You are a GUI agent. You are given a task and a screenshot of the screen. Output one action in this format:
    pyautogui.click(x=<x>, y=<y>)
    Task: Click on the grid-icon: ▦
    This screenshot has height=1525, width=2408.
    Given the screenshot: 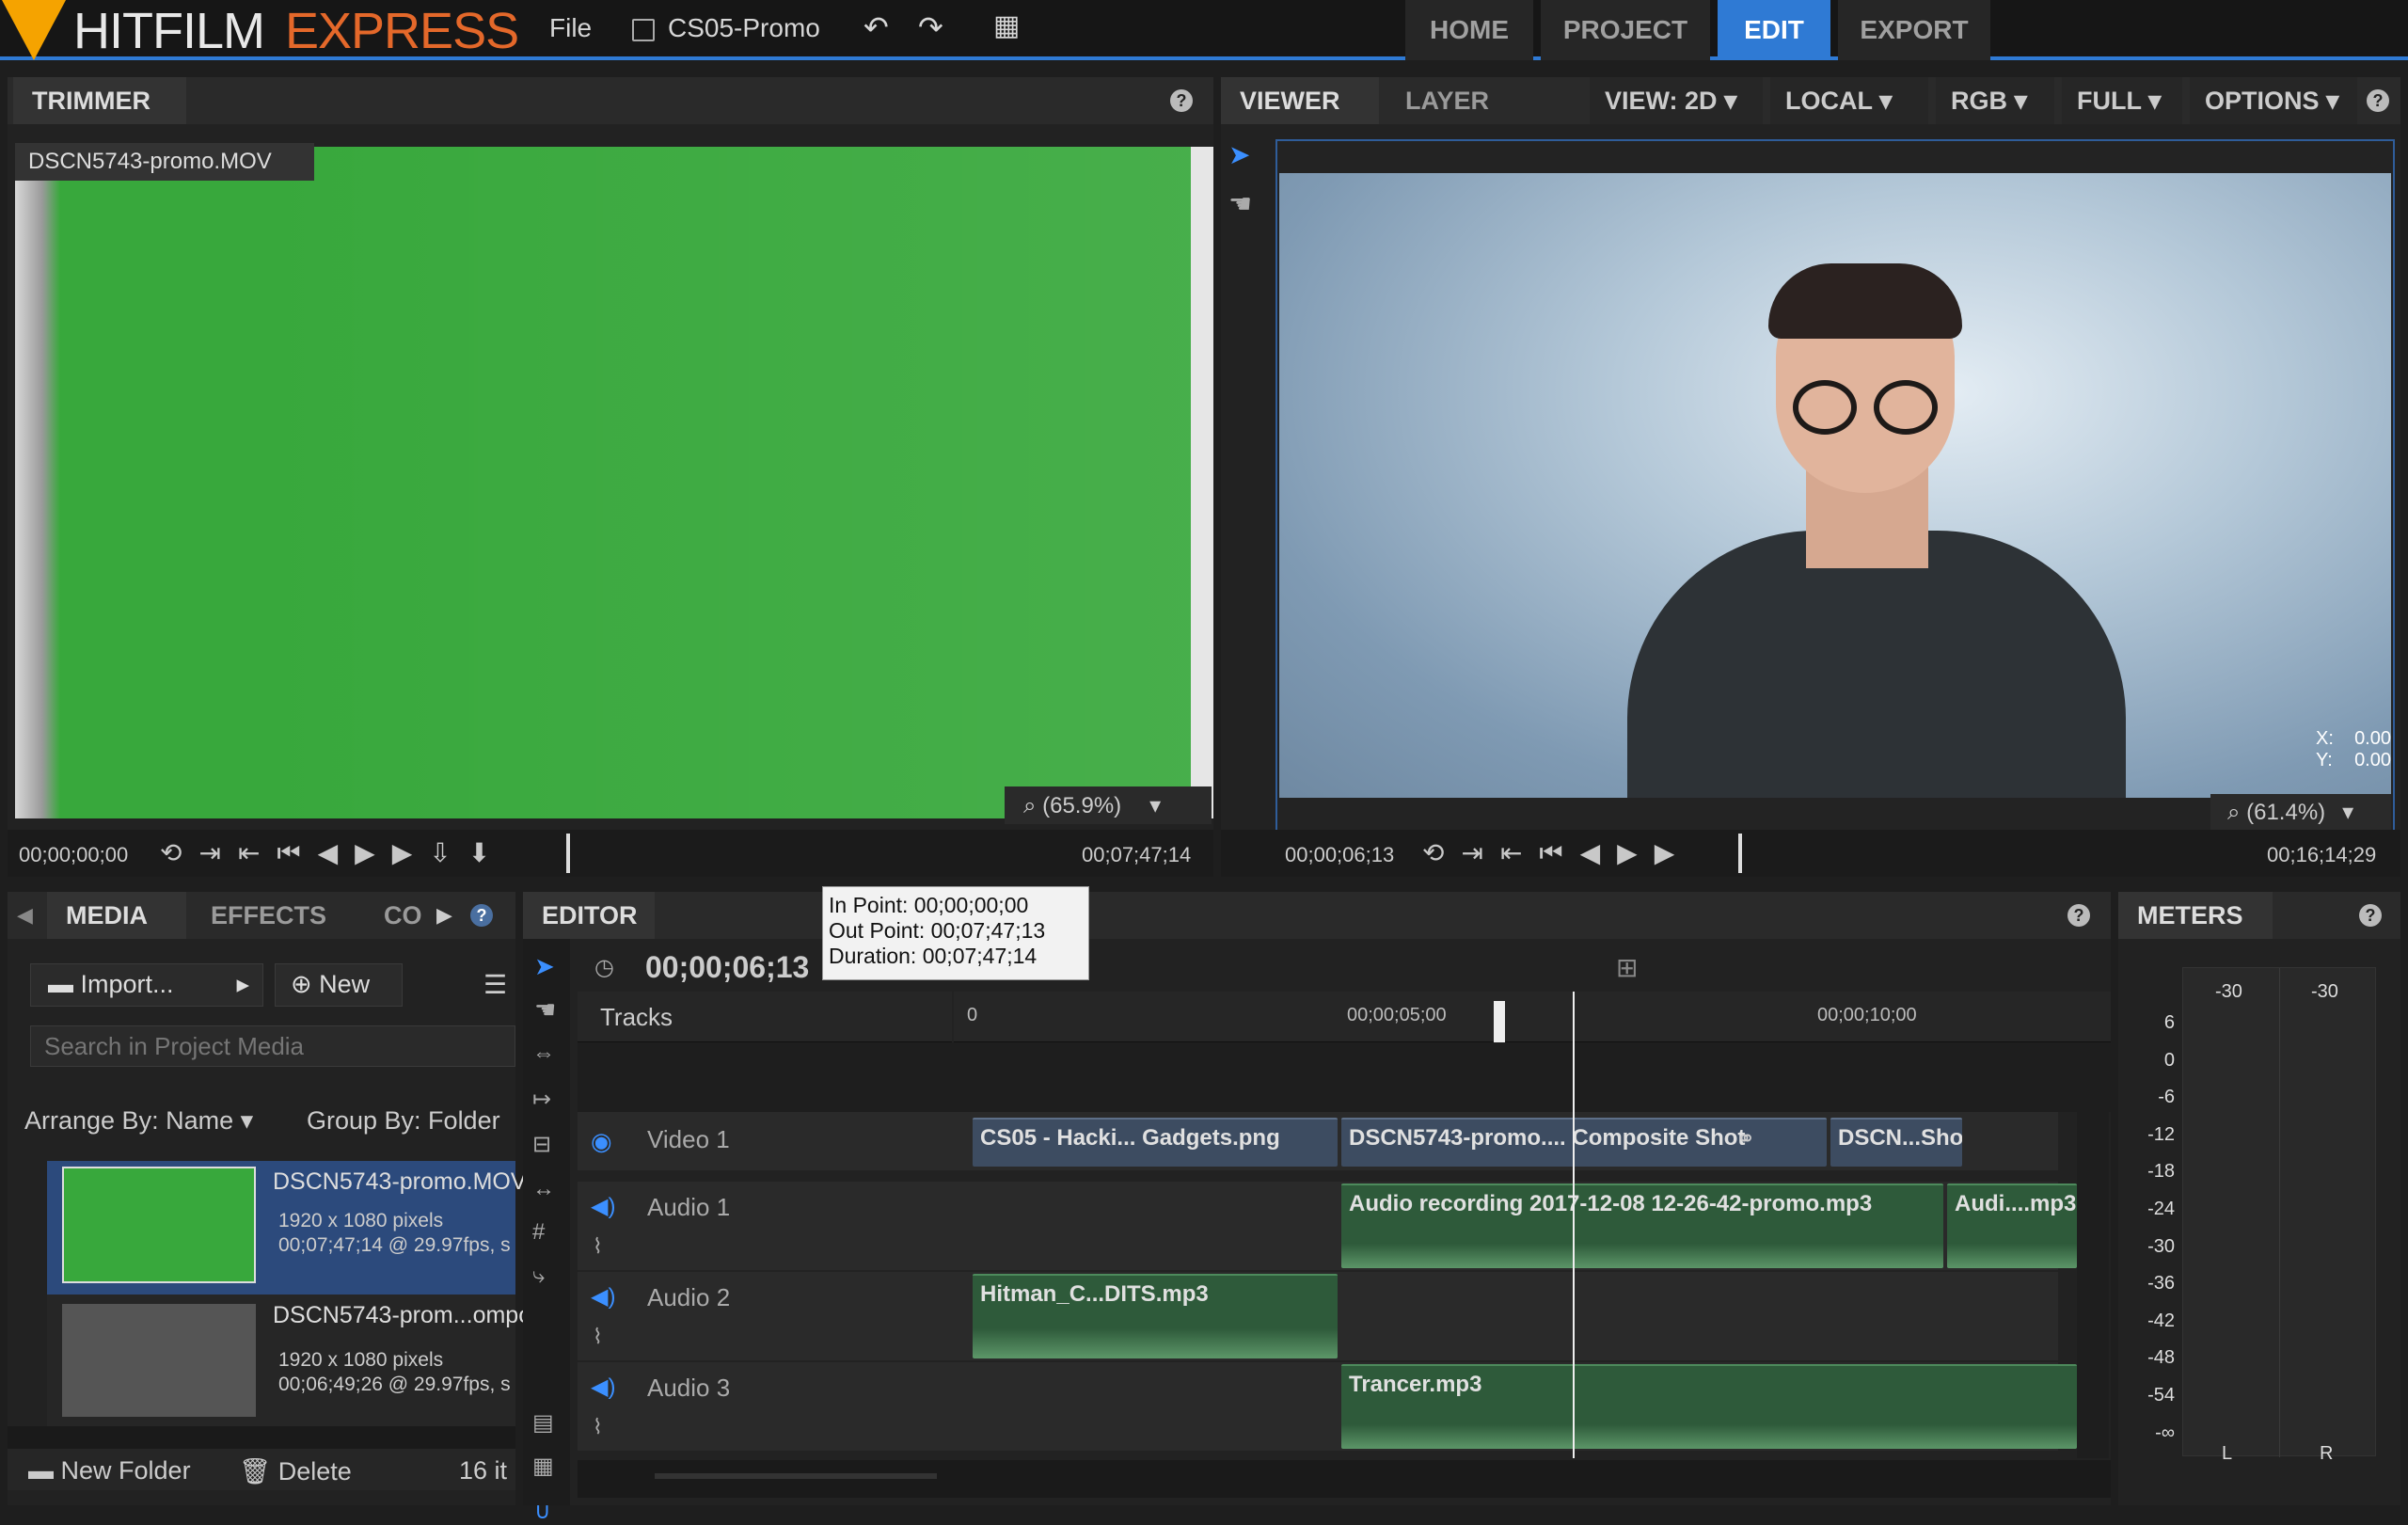 What is the action you would take?
    pyautogui.click(x=1006, y=25)
    